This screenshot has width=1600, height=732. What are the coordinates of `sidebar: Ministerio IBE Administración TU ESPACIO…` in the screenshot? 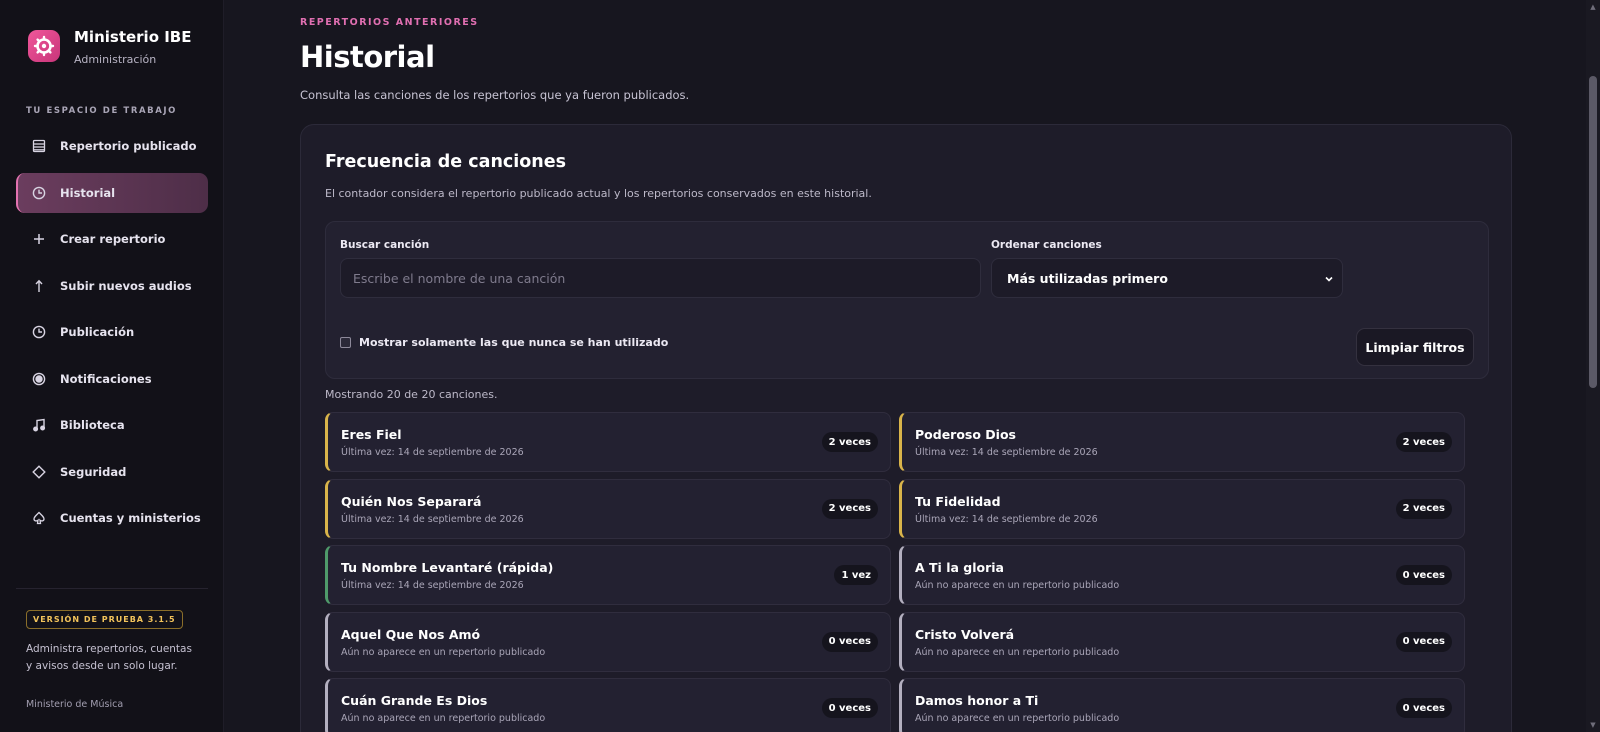 It's located at (112, 366).